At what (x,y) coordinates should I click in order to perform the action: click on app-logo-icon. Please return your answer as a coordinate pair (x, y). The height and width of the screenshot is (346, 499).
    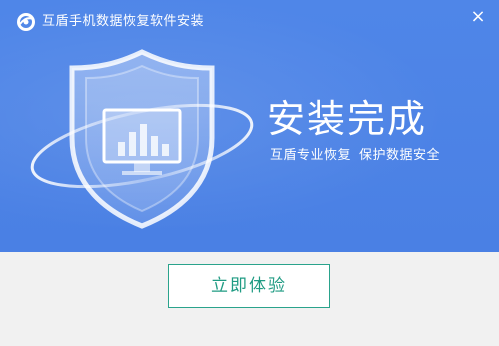
    Looking at the image, I should click on (26, 22).